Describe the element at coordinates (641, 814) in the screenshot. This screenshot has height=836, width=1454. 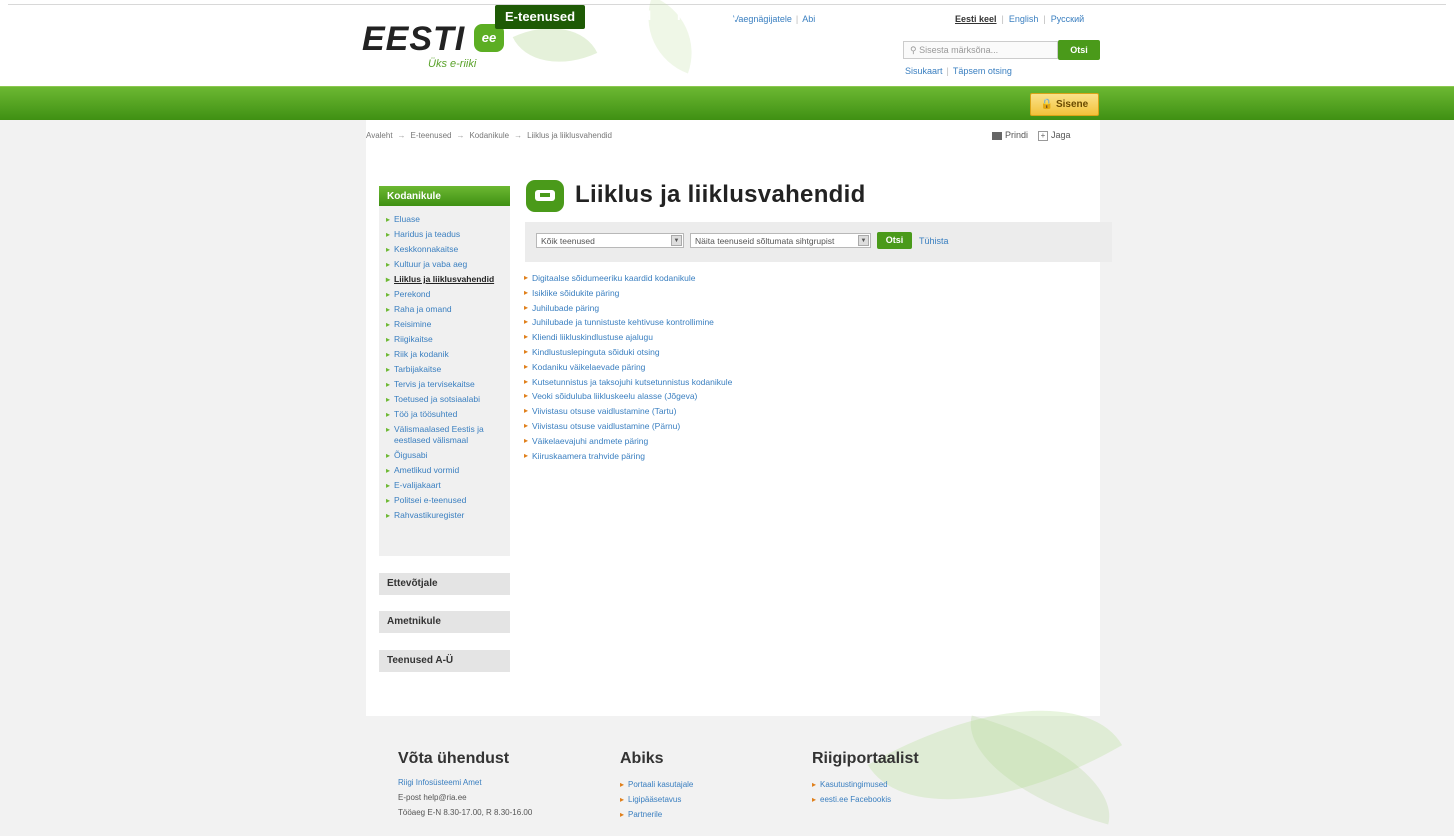
I see `footer-link: Partnerile` at that location.